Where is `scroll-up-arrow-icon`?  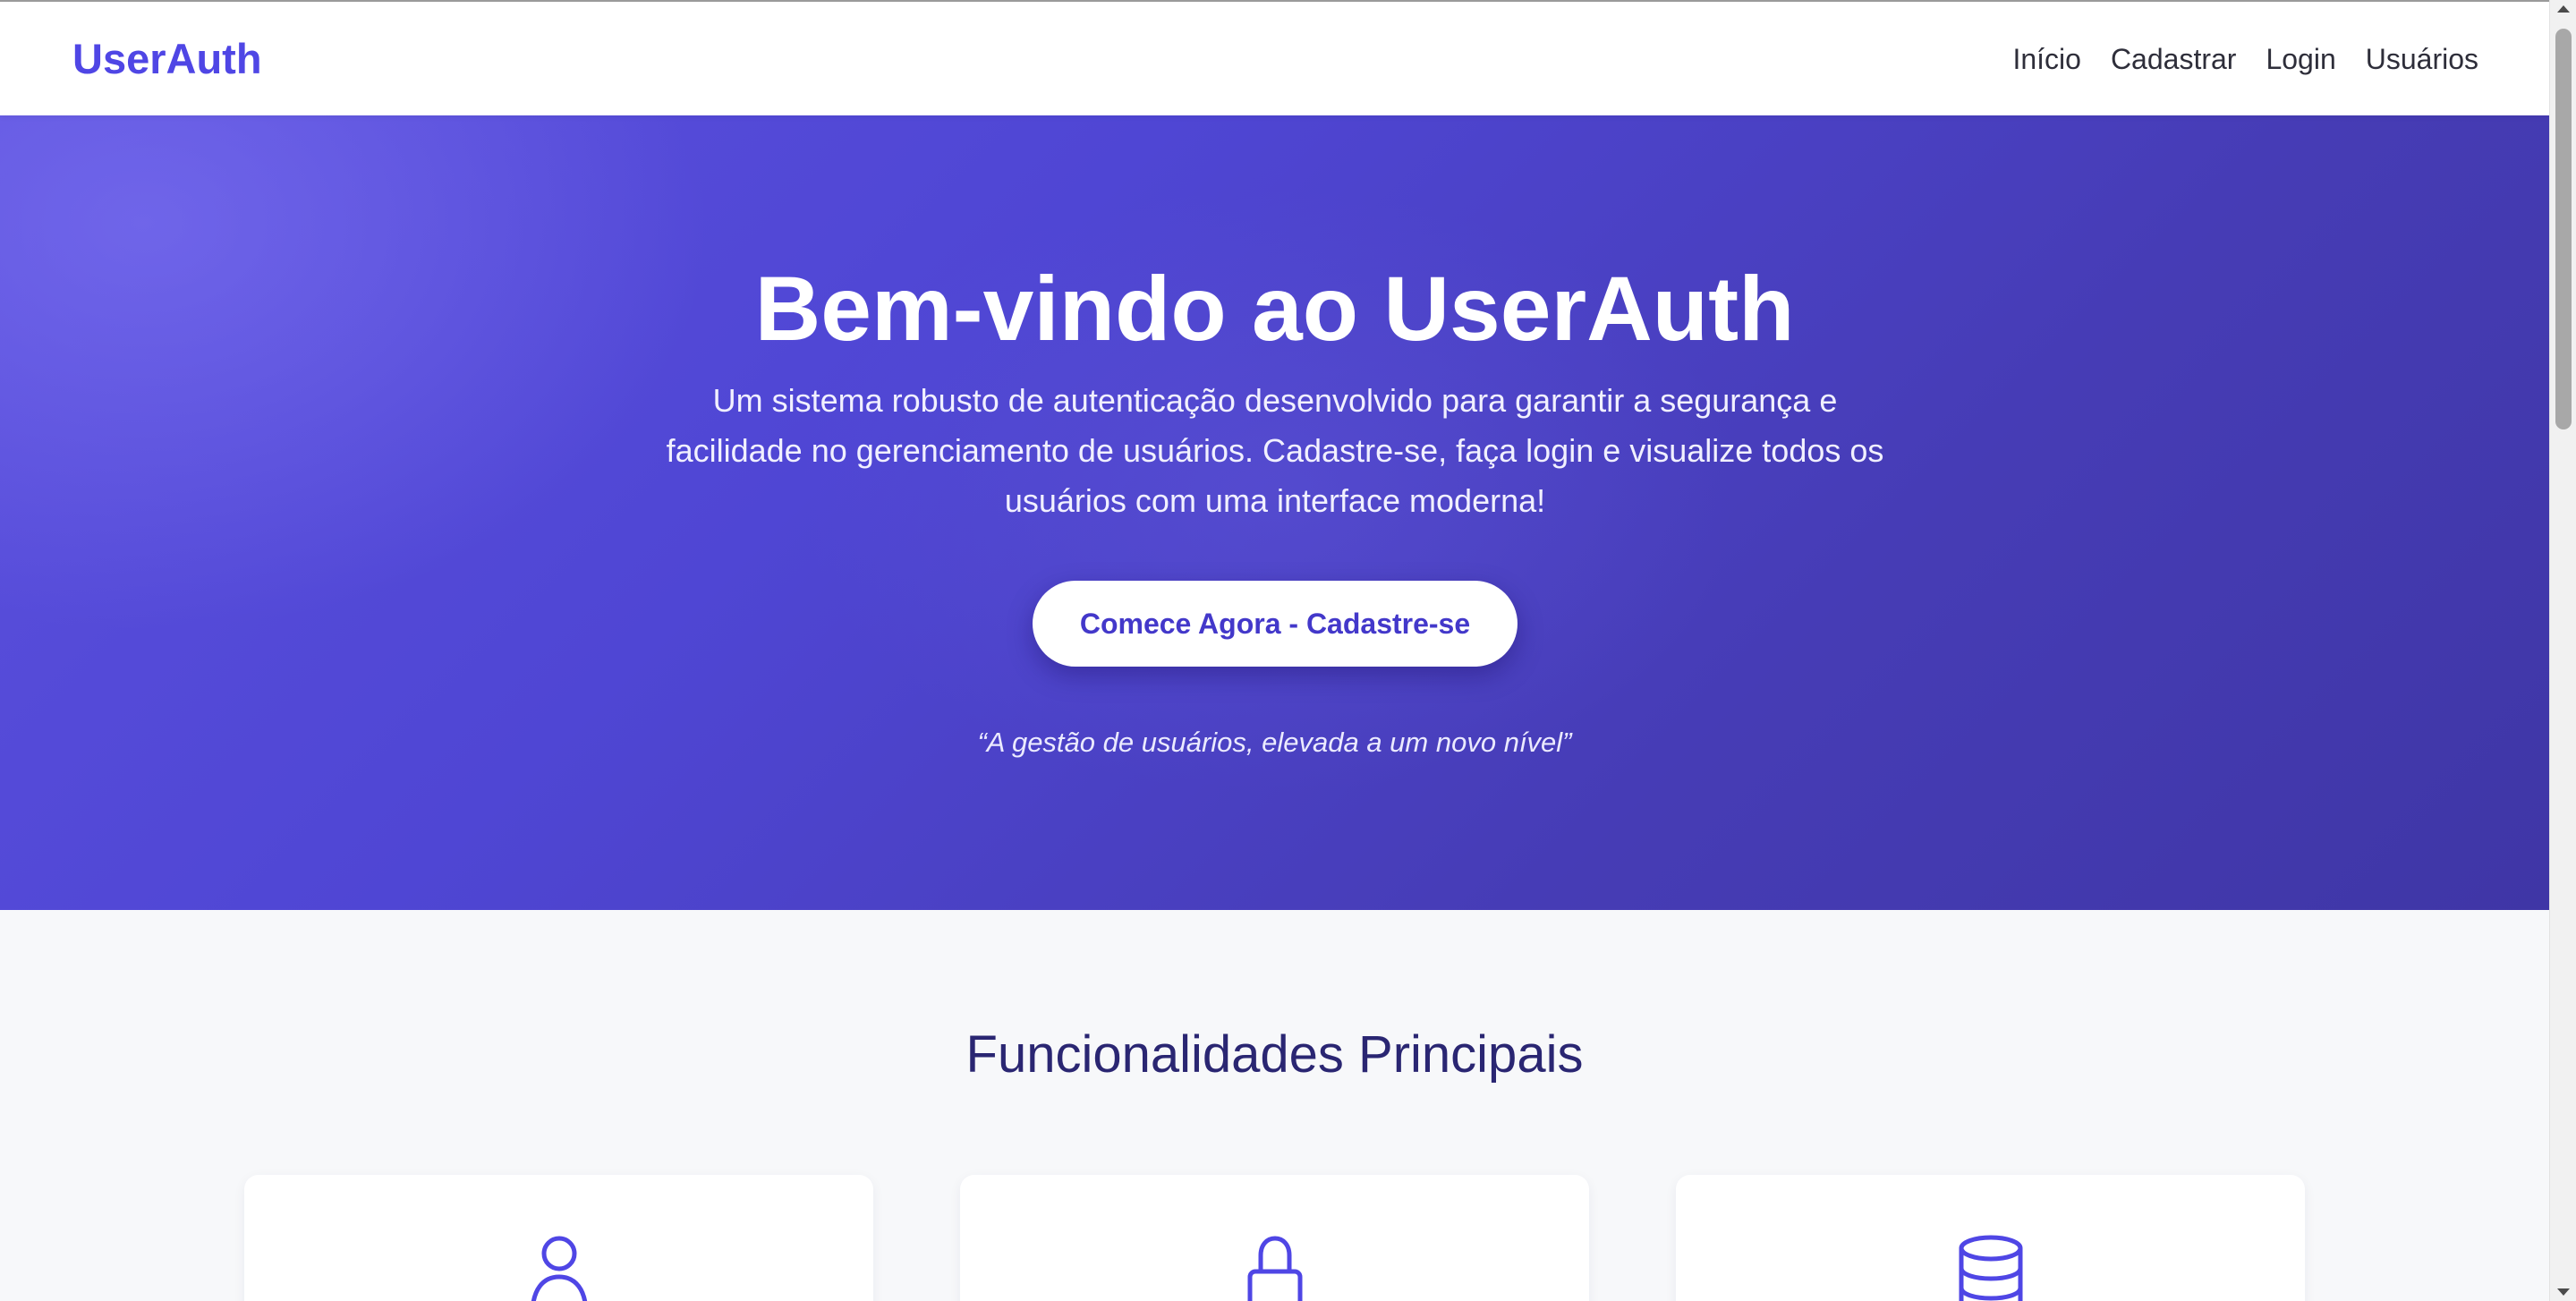 scroll-up-arrow-icon is located at coordinates (2563, 9).